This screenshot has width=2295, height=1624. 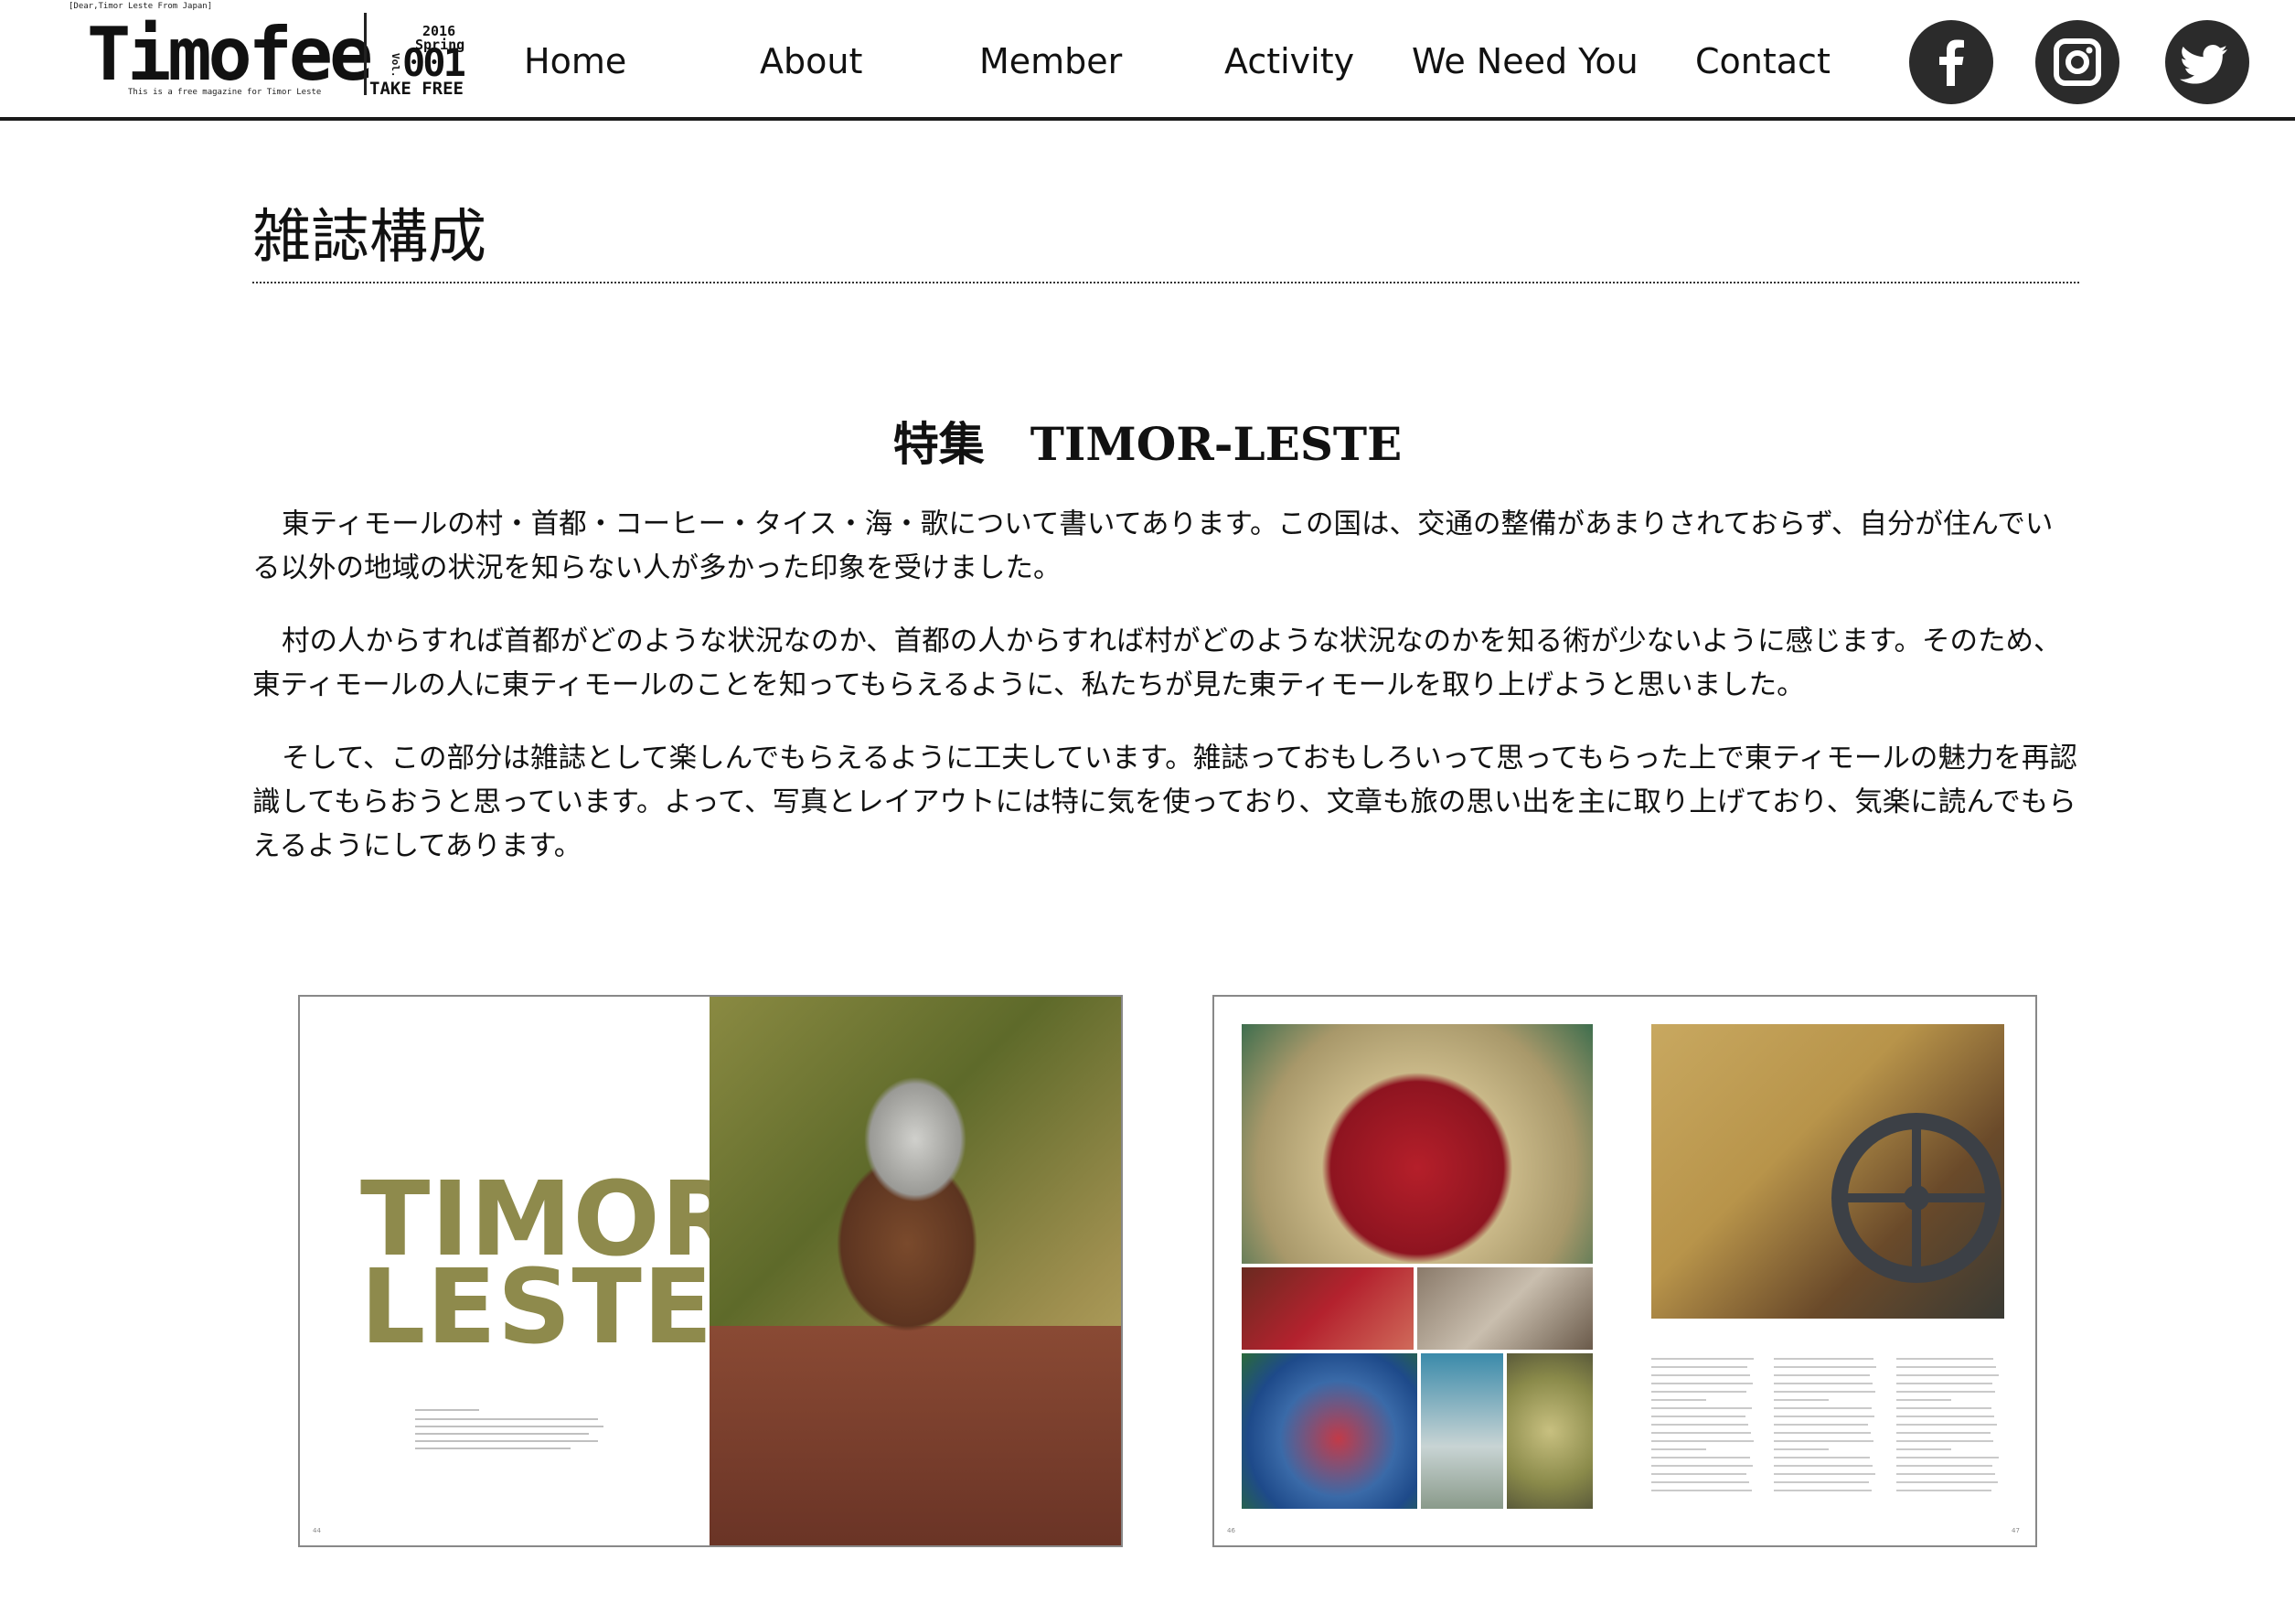 What do you see at coordinates (365, 54) in the screenshot?
I see `logo-divider` at bounding box center [365, 54].